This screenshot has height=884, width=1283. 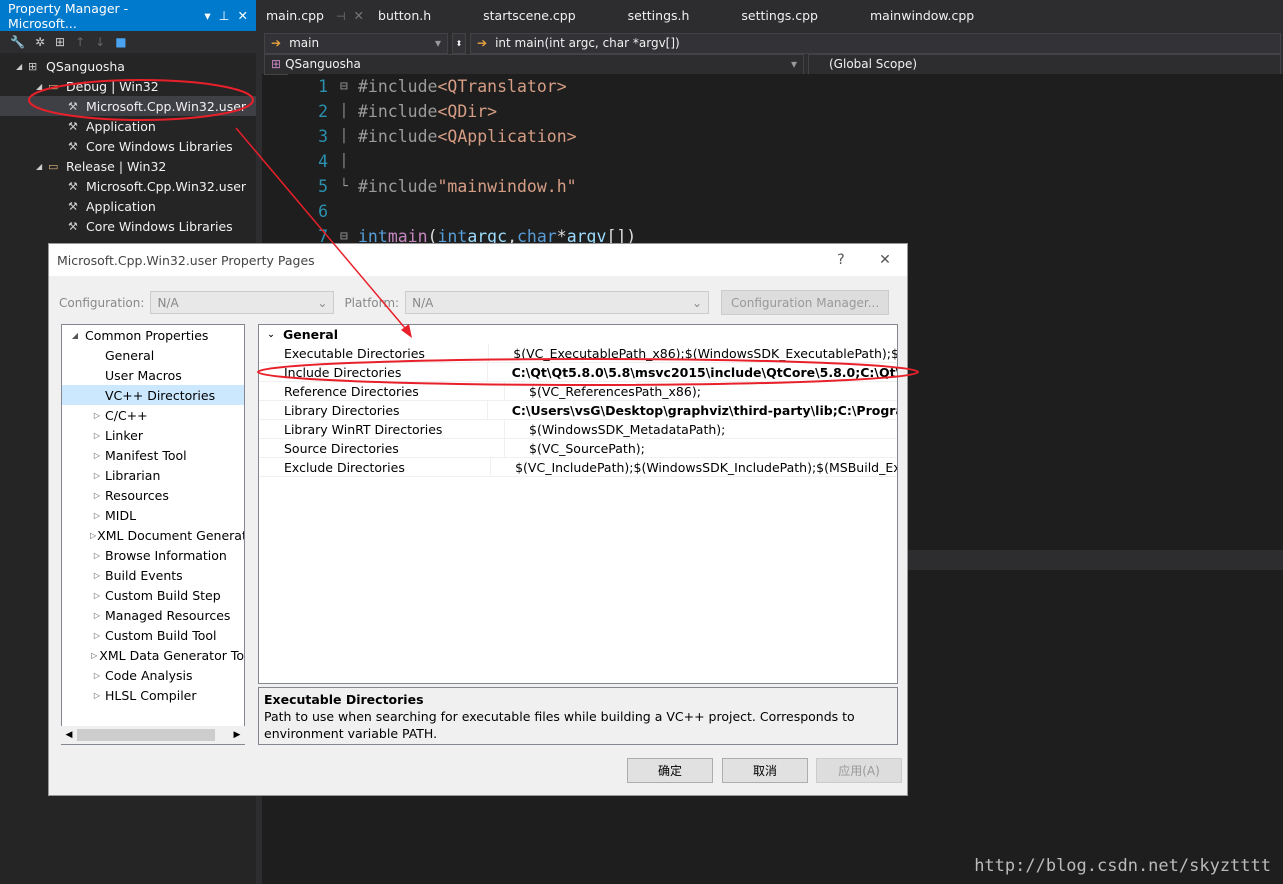 I want to click on close-icon: ✕, so click(x=243, y=15).